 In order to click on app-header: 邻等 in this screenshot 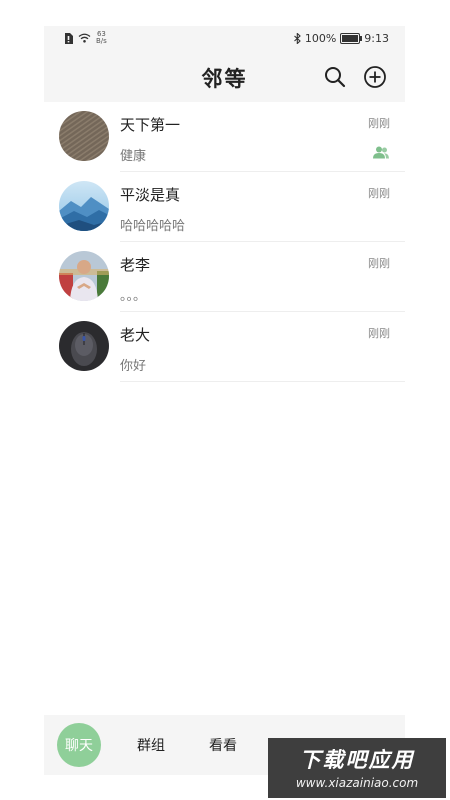, I will do `click(224, 77)`.